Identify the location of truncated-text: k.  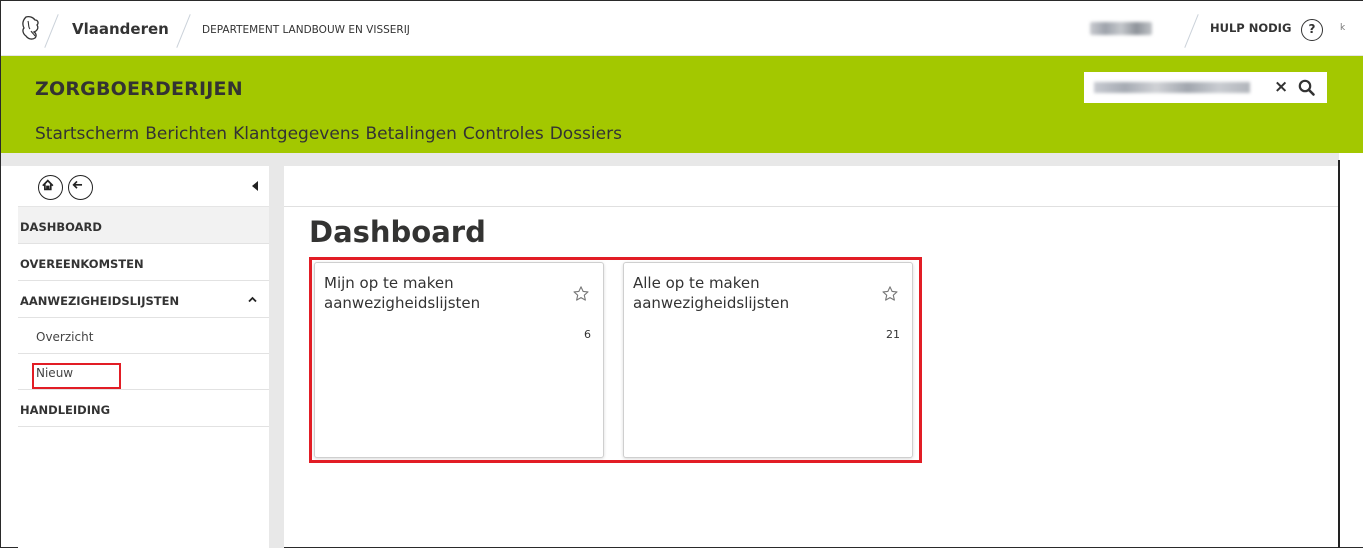
(1343, 28).